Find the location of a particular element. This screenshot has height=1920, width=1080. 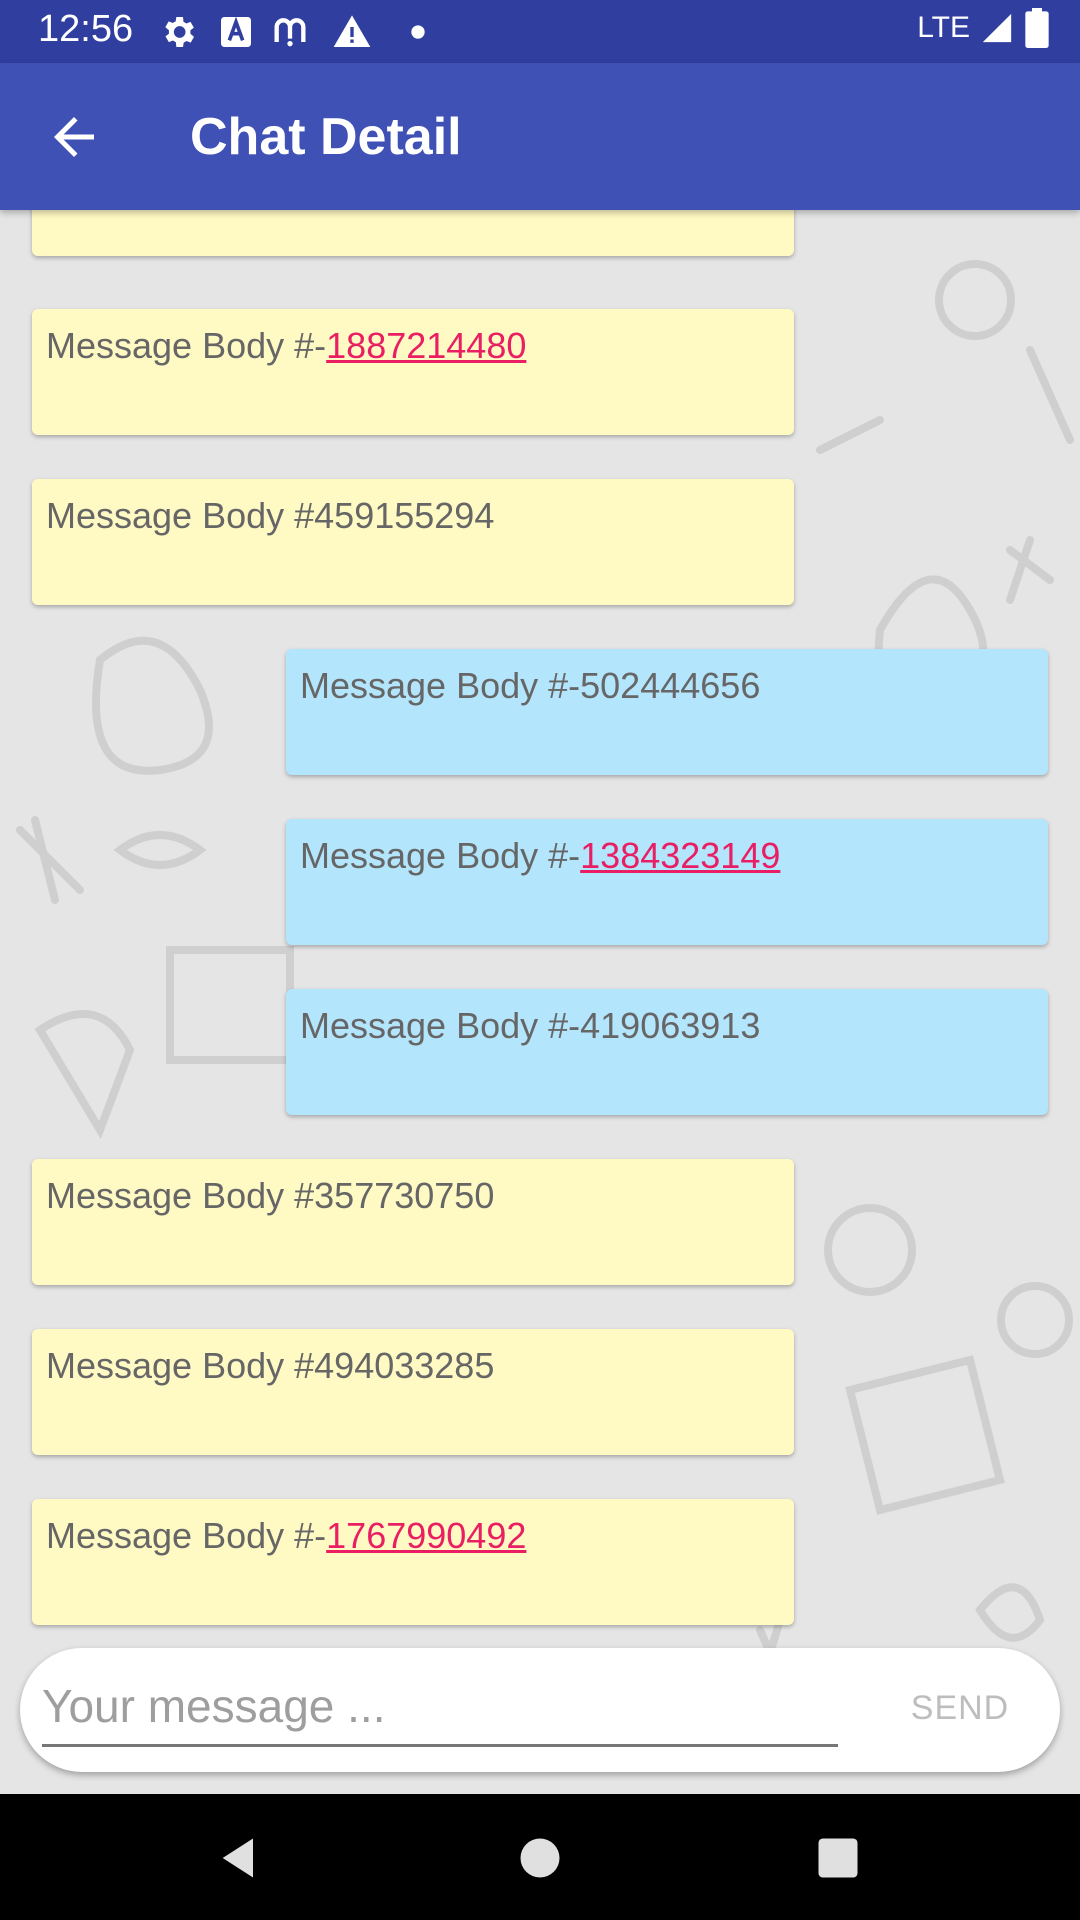

warning-icon is located at coordinates (352, 31).